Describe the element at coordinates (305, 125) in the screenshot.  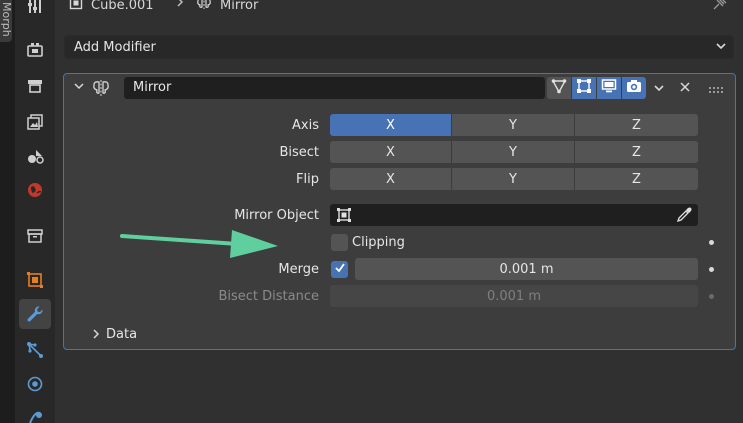
I see `axis-label: Axis` at that location.